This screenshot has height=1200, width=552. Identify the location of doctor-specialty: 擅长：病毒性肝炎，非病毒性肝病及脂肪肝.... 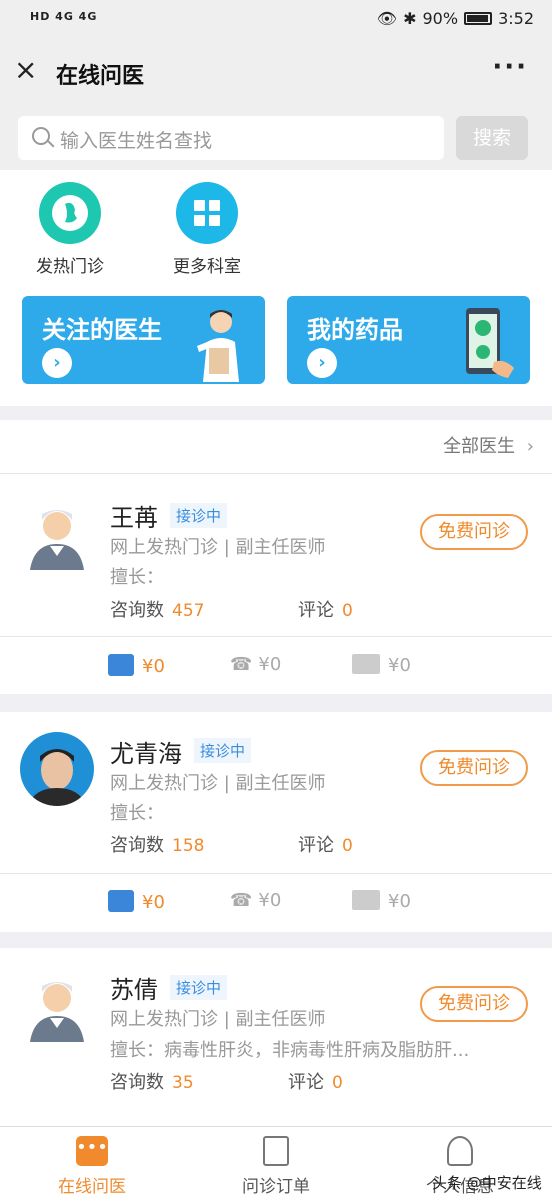
(290, 1050).